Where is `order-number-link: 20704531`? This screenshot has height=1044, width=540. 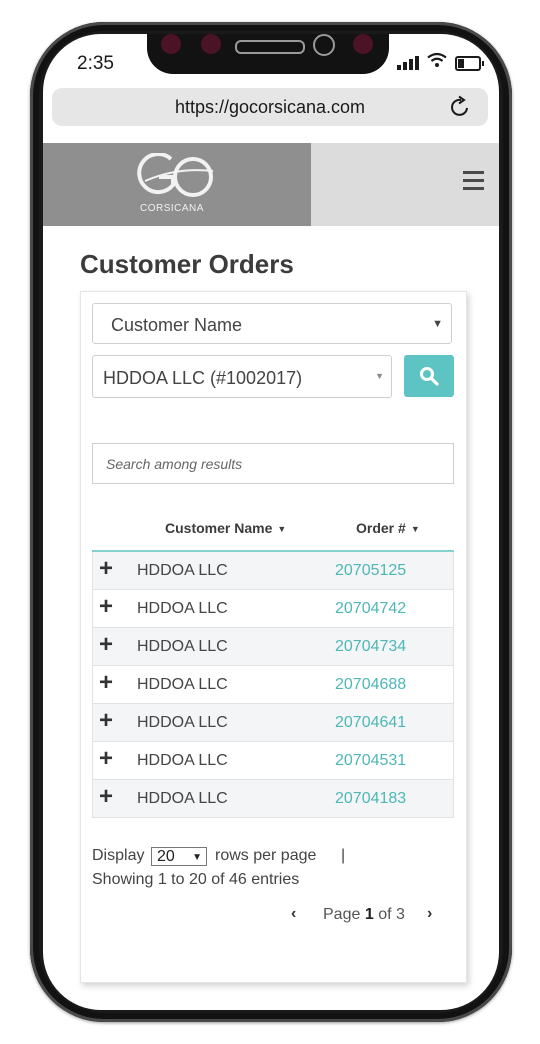 order-number-link: 20704531 is located at coordinates (370, 761).